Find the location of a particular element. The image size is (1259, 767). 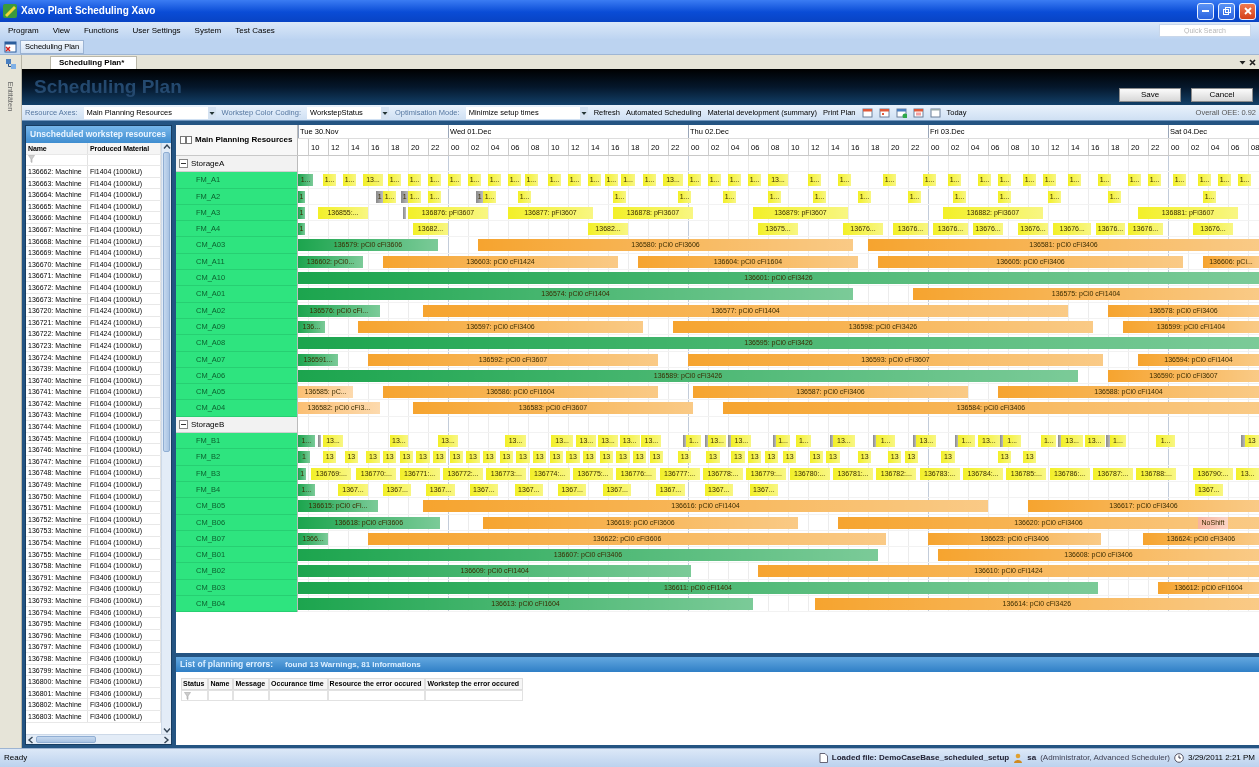

menu-item: Test Cases is located at coordinates (255, 30).